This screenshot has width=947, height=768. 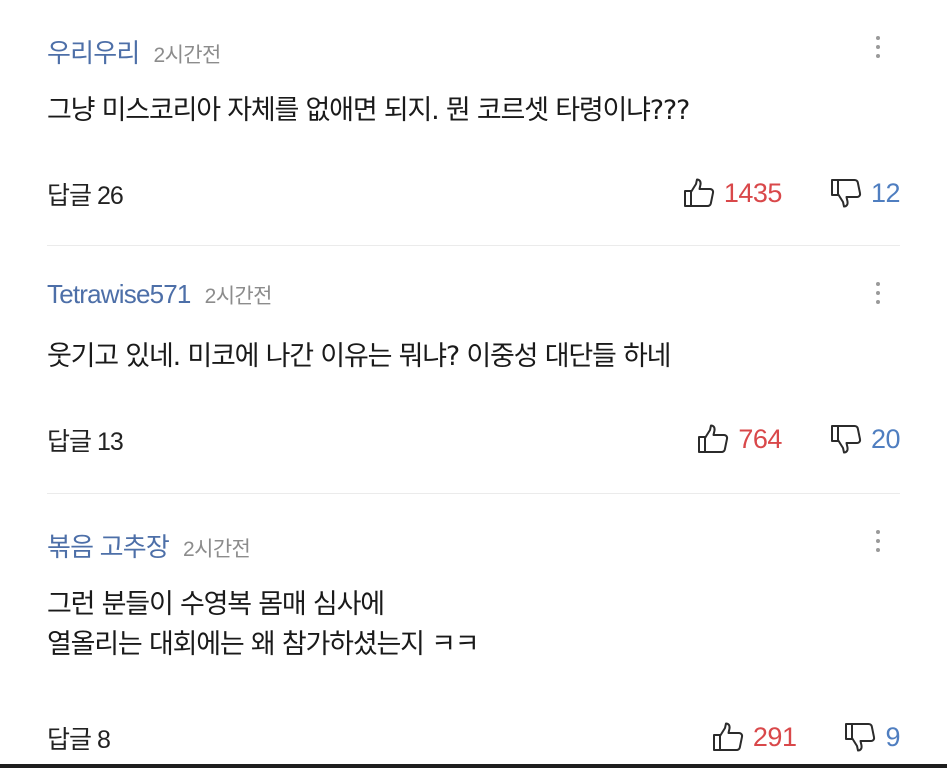 I want to click on dislike-count: 20, so click(x=885, y=438).